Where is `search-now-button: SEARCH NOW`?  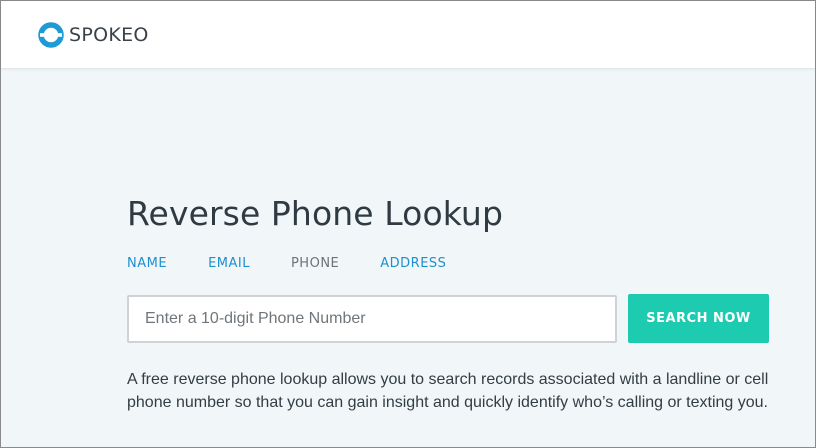 search-now-button: SEARCH NOW is located at coordinates (698, 318).